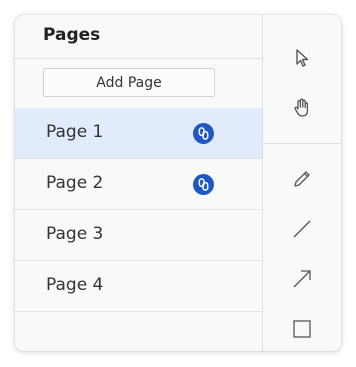 The height and width of the screenshot is (367, 356). What do you see at coordinates (138, 286) in the screenshot?
I see `page-row-4: Page 4` at bounding box center [138, 286].